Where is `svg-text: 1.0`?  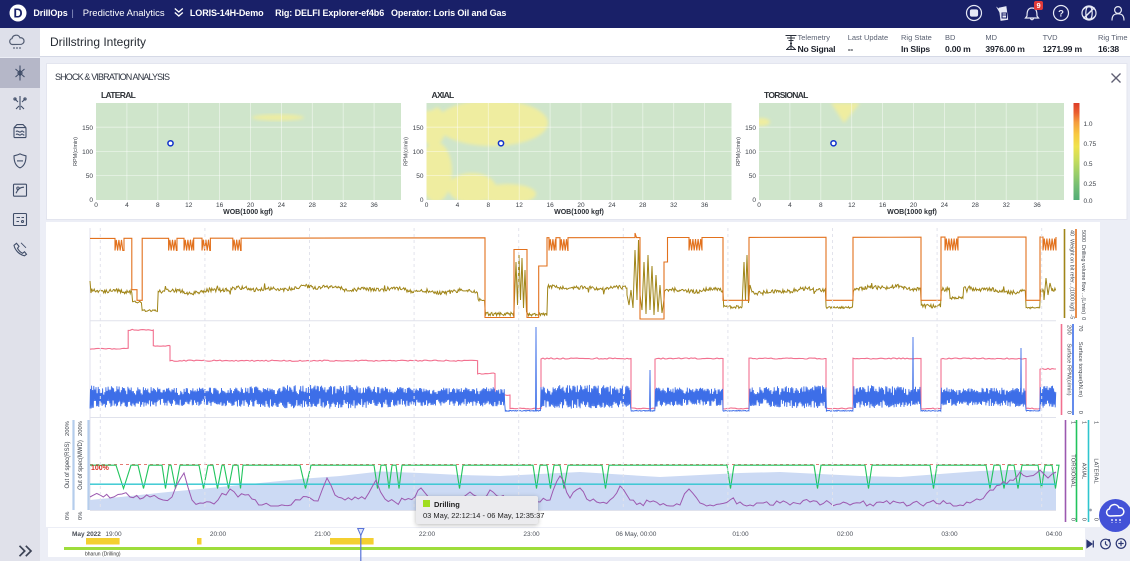 svg-text: 1.0 is located at coordinates (1088, 124).